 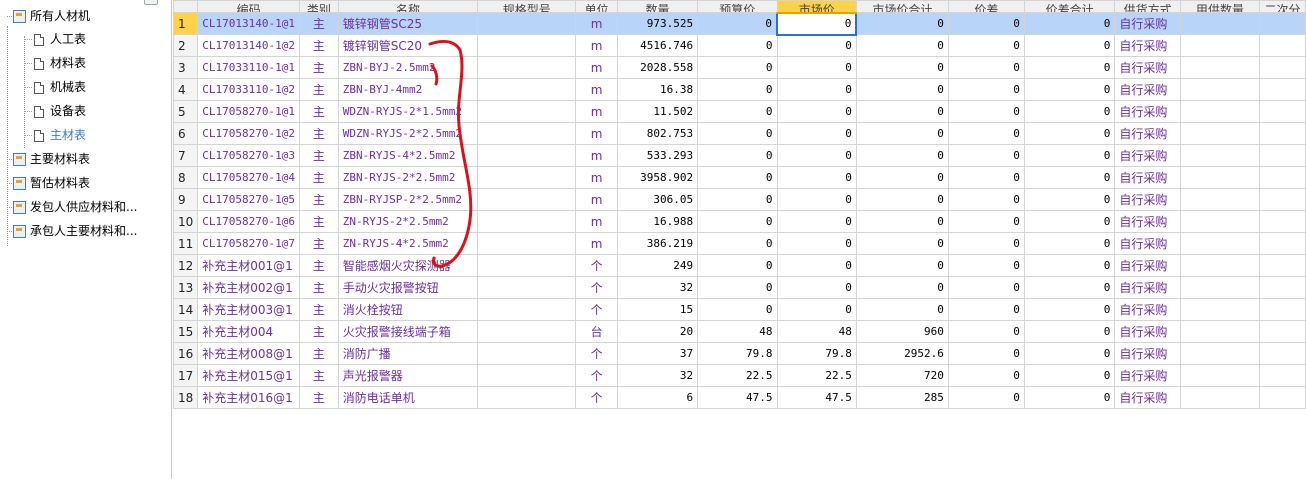 What do you see at coordinates (248, 243) in the screenshot?
I see `cell-code: CL17058270-1@7` at bounding box center [248, 243].